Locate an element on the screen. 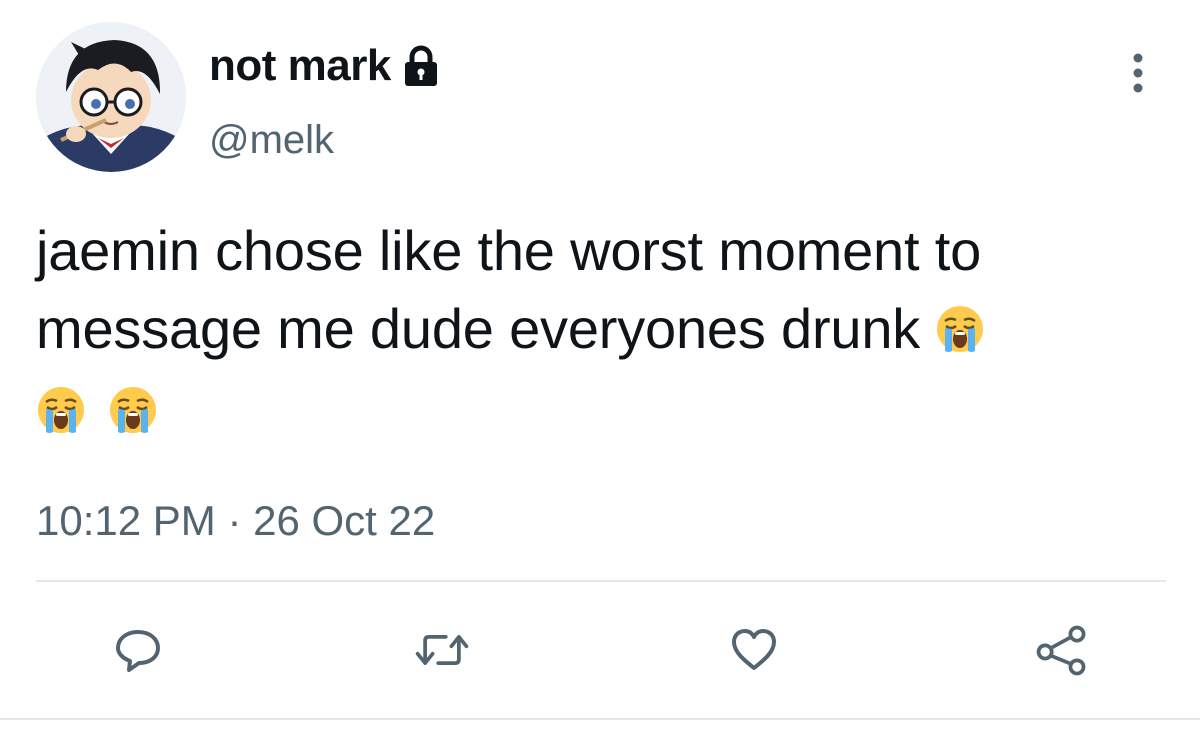 The height and width of the screenshot is (739, 1200). like-button is located at coordinates (754, 650).